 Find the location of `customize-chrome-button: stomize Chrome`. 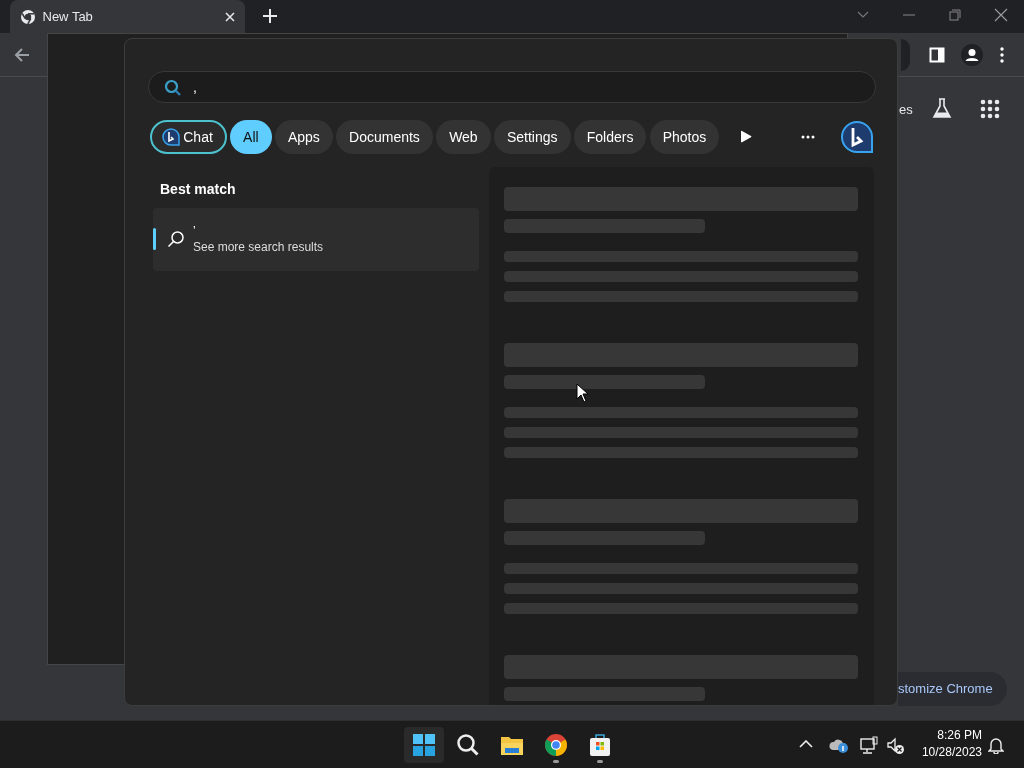

customize-chrome-button: stomize Chrome is located at coordinates (952, 689).